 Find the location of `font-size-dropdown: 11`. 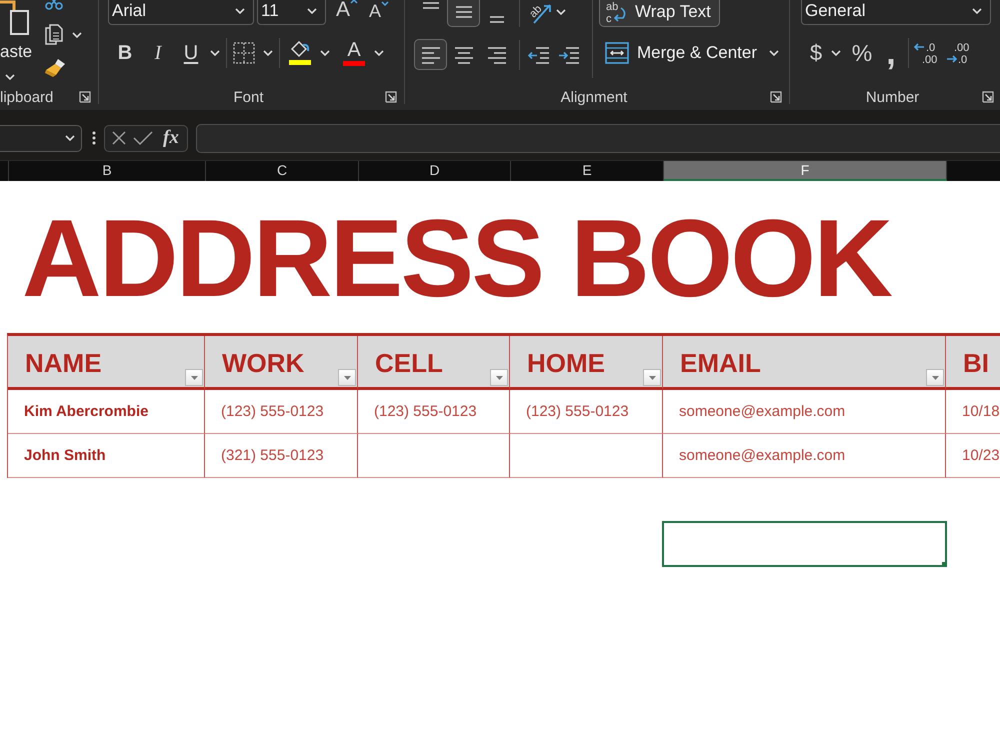

font-size-dropdown: 11 is located at coordinates (291, 12).